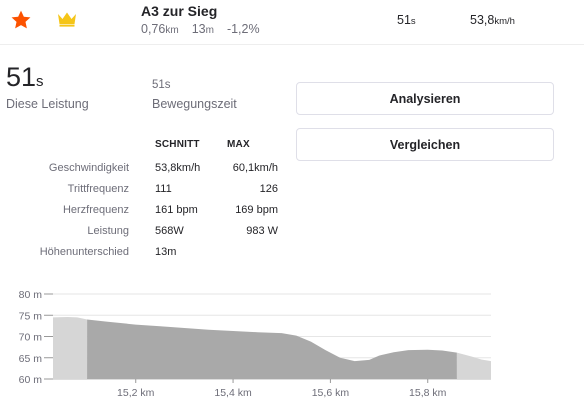  I want to click on elevation-area-after, so click(473, 365).